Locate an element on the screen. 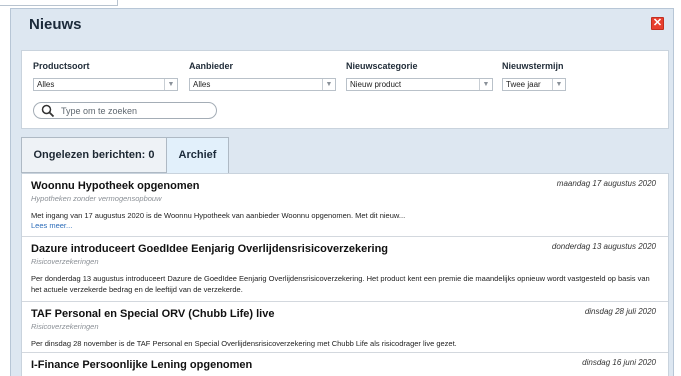 This screenshot has width=681, height=376. search-box is located at coordinates (125, 110).